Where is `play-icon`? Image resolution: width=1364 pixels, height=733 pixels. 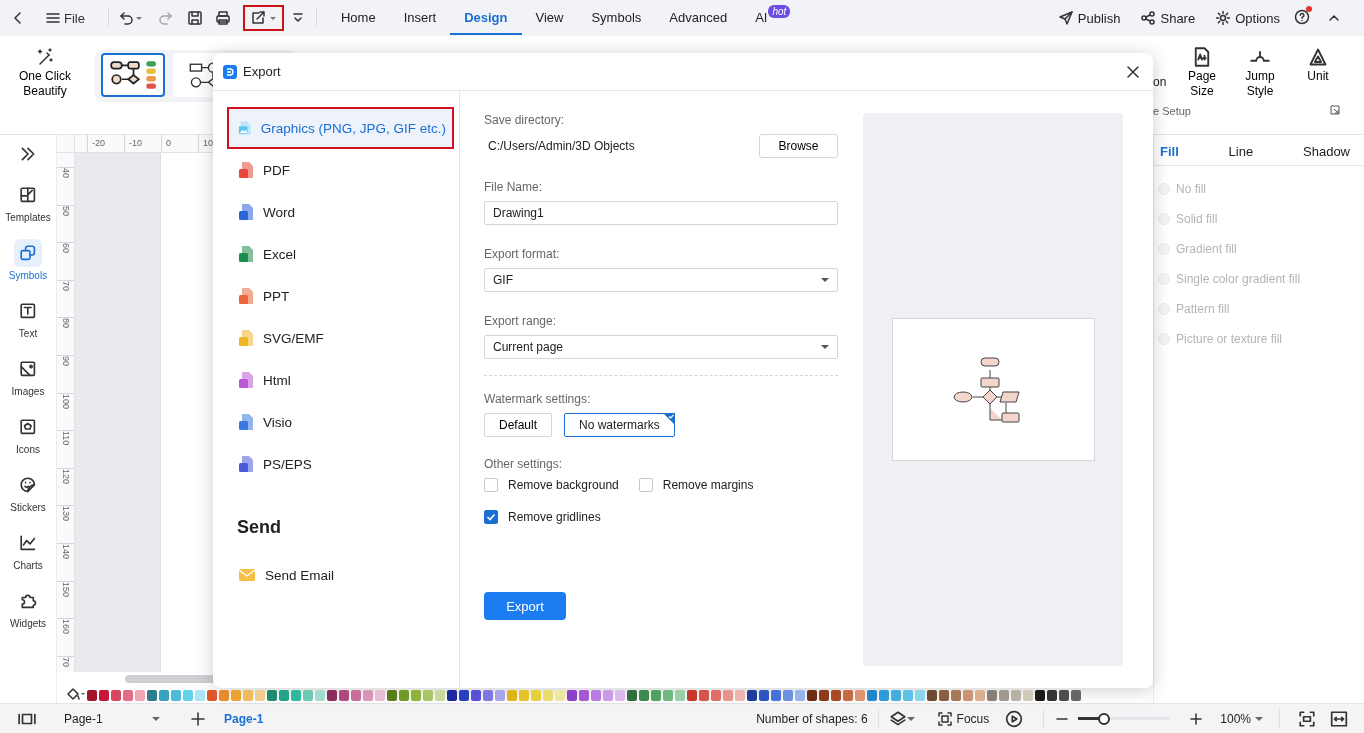 play-icon is located at coordinates (1014, 718).